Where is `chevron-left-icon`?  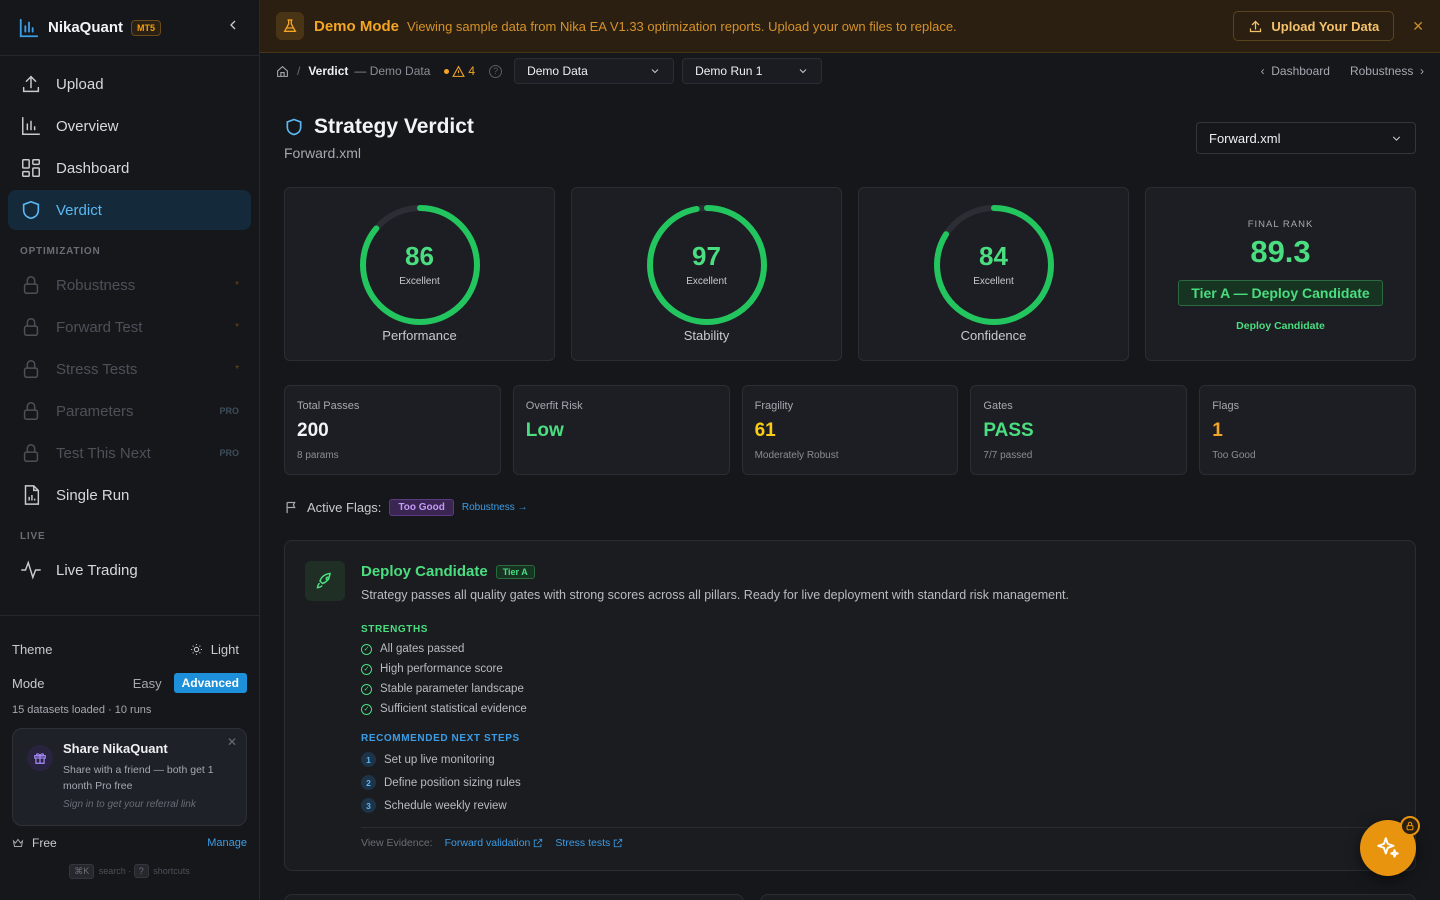
chevron-left-icon is located at coordinates (233, 25).